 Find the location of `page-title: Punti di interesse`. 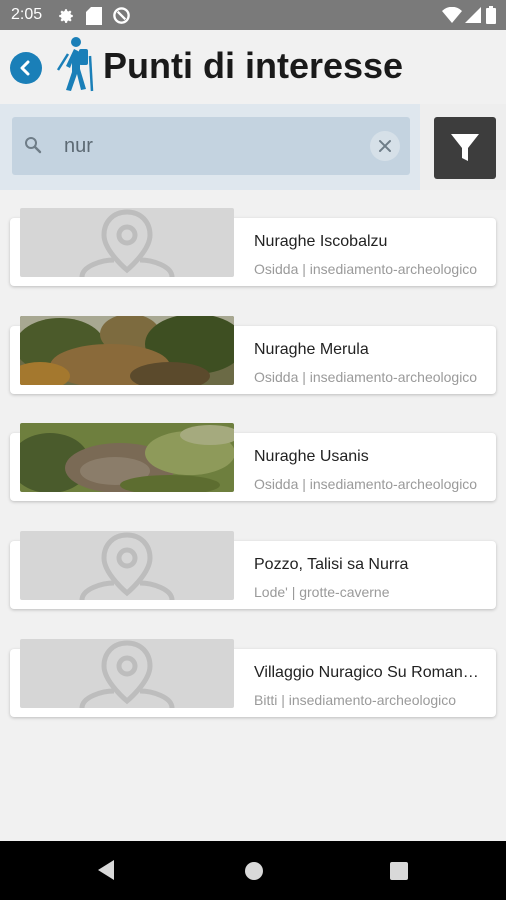

page-title: Punti di interesse is located at coordinates (253, 65).